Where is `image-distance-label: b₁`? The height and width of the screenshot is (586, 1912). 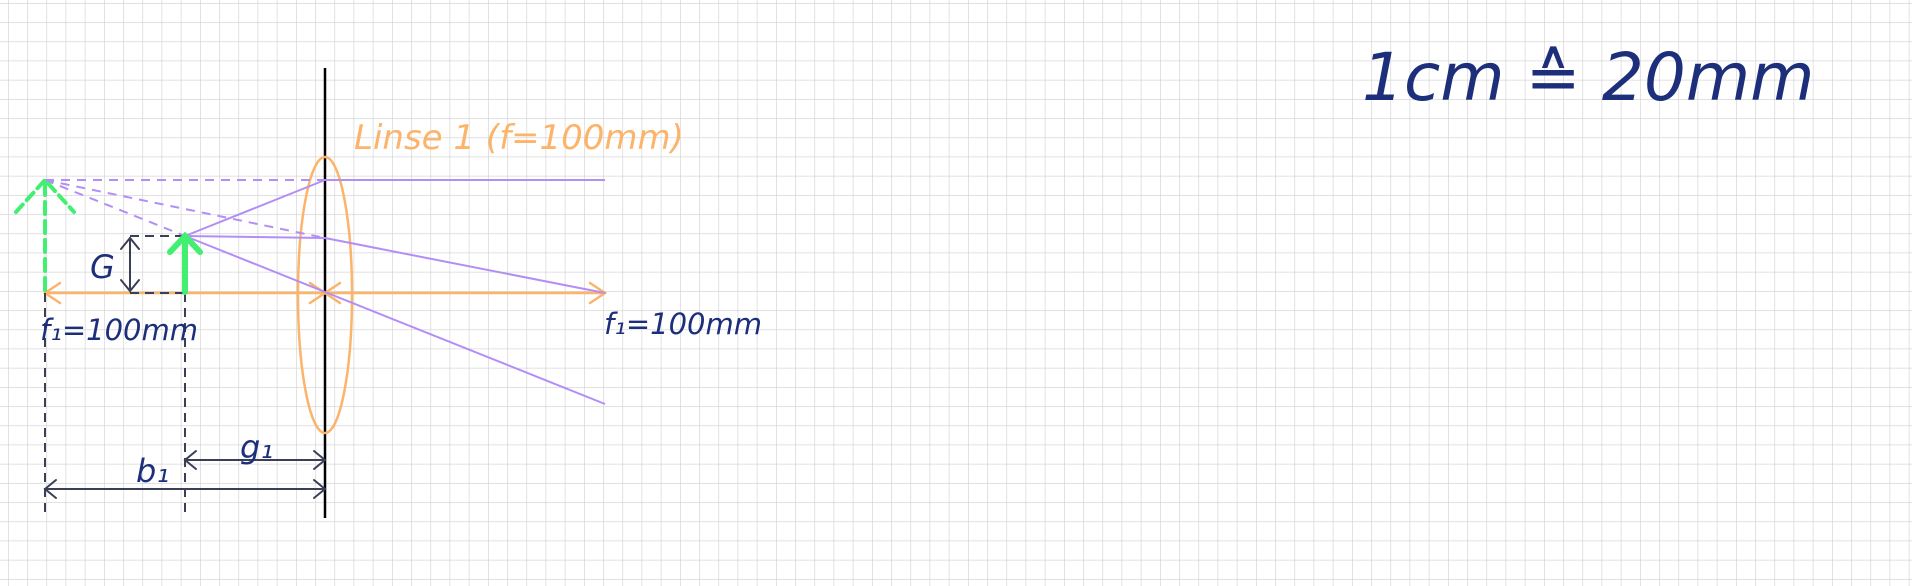 image-distance-label: b₁ is located at coordinates (152, 471).